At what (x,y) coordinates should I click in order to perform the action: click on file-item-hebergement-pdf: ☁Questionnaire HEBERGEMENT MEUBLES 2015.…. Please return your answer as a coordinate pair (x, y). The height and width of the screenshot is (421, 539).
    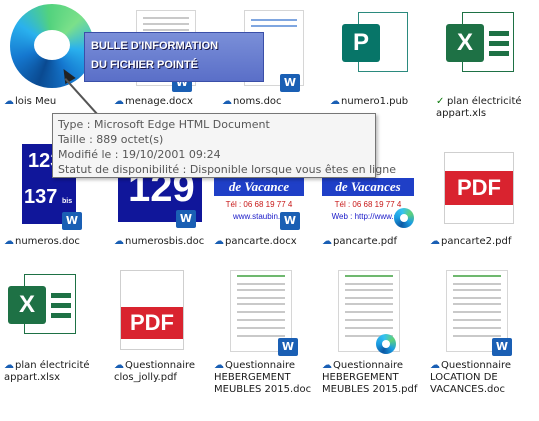
    Looking at the image, I should click on (374, 333).